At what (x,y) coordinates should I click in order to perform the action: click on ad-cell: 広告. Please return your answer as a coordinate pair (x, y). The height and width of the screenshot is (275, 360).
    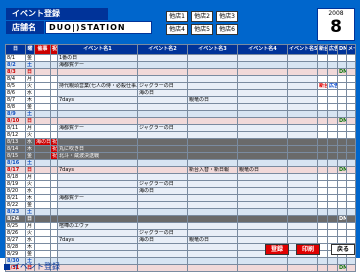
    Looking at the image, I should click on (332, 86).